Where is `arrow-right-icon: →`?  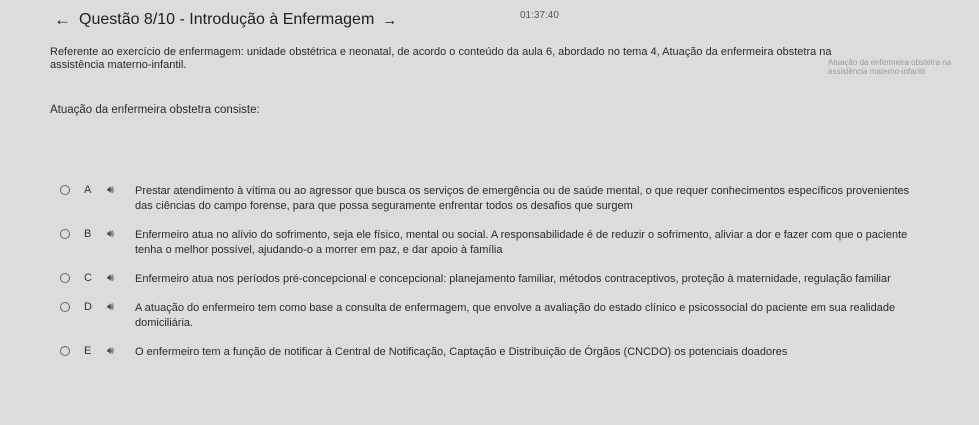 arrow-right-icon: → is located at coordinates (389, 20).